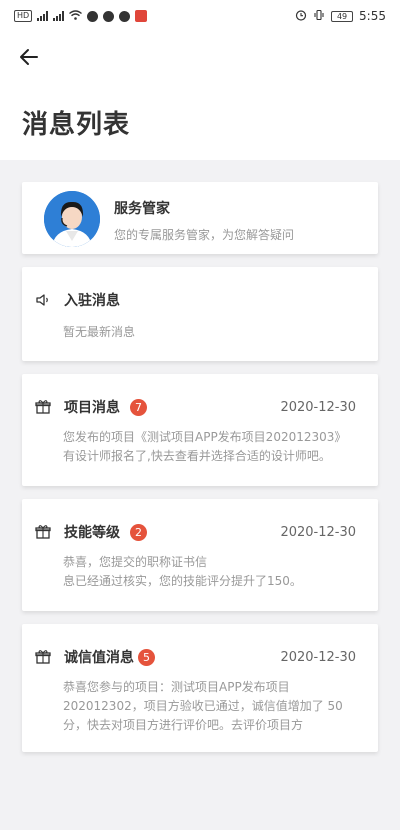 This screenshot has height=830, width=400. I want to click on message-line: 202012302，项目方验收已通过，诚信值增加了 50, so click(203, 706).